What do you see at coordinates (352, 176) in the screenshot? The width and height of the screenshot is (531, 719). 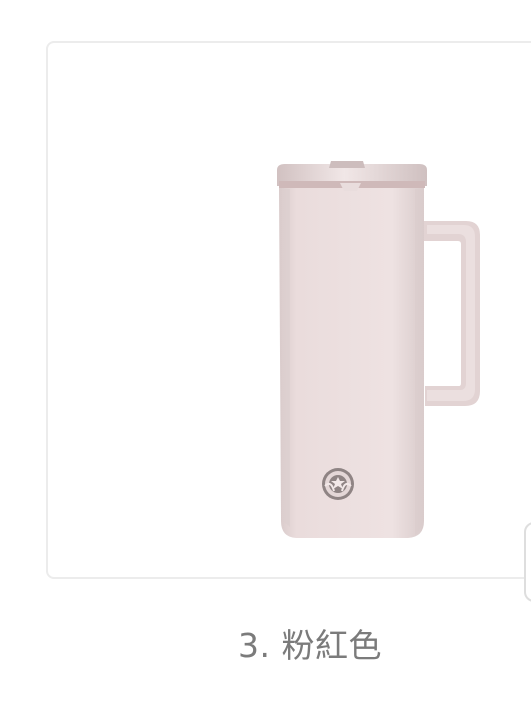 I see `mug-lid` at bounding box center [352, 176].